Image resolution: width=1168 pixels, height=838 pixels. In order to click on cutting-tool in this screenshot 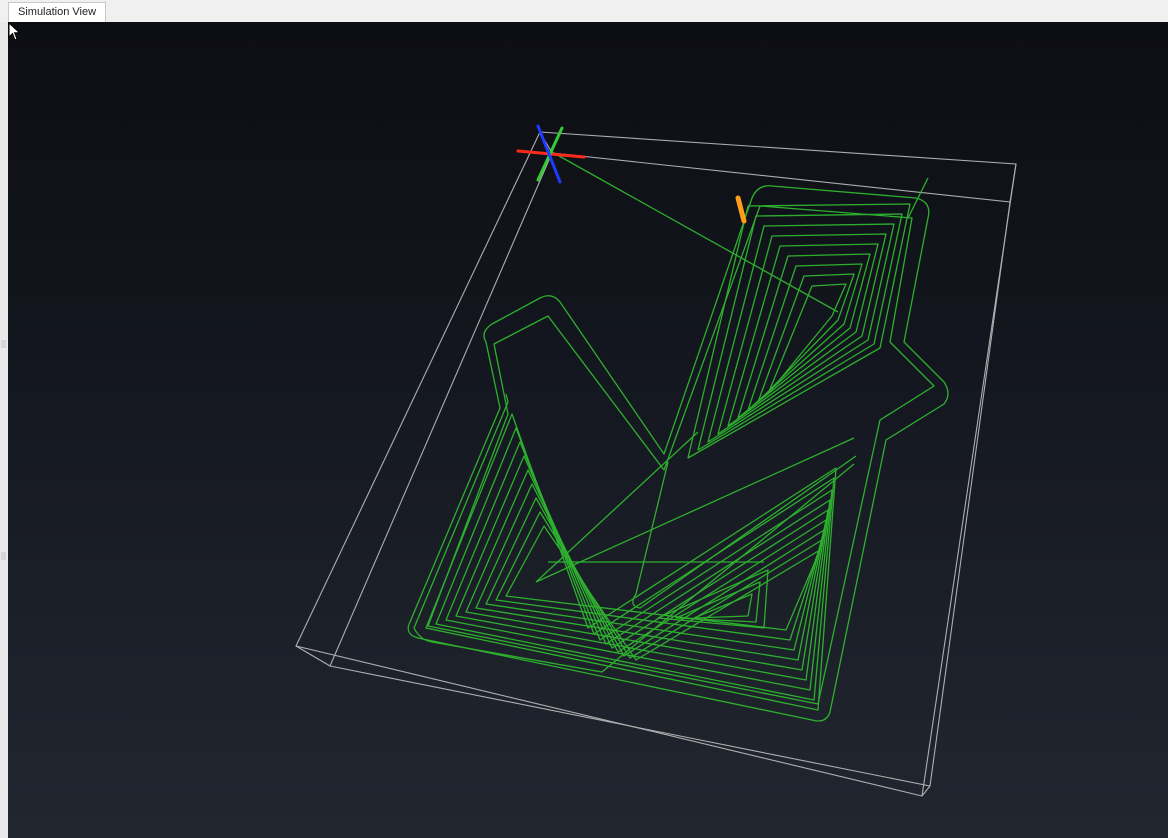, I will do `click(741, 209)`.